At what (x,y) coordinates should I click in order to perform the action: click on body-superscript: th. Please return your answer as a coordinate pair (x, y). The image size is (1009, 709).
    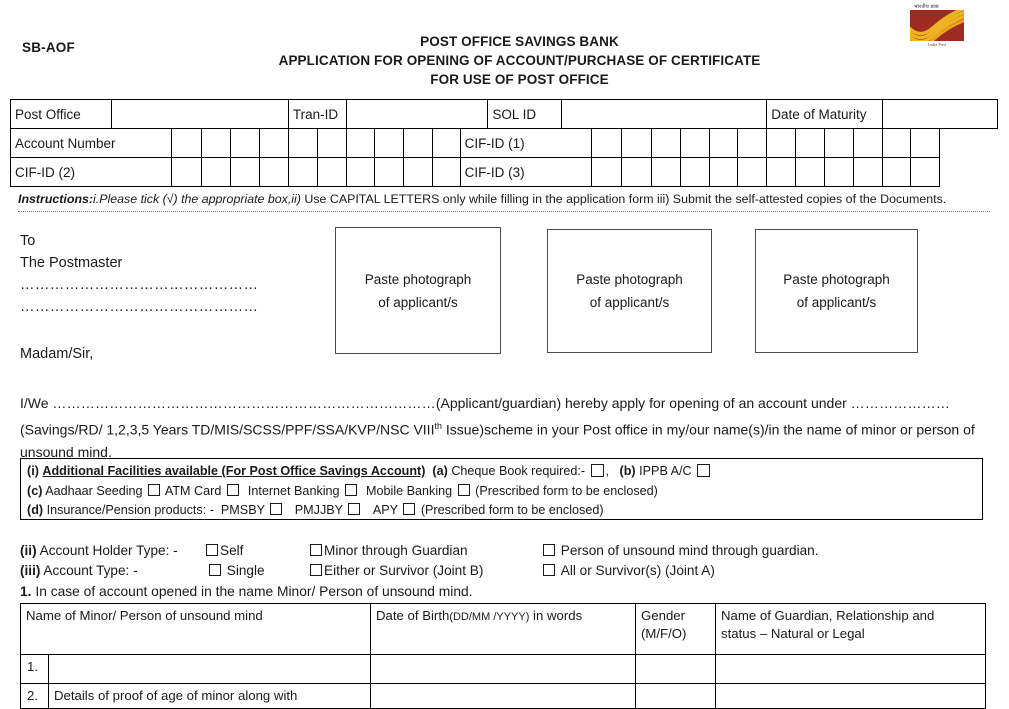
    Looking at the image, I should click on (438, 425).